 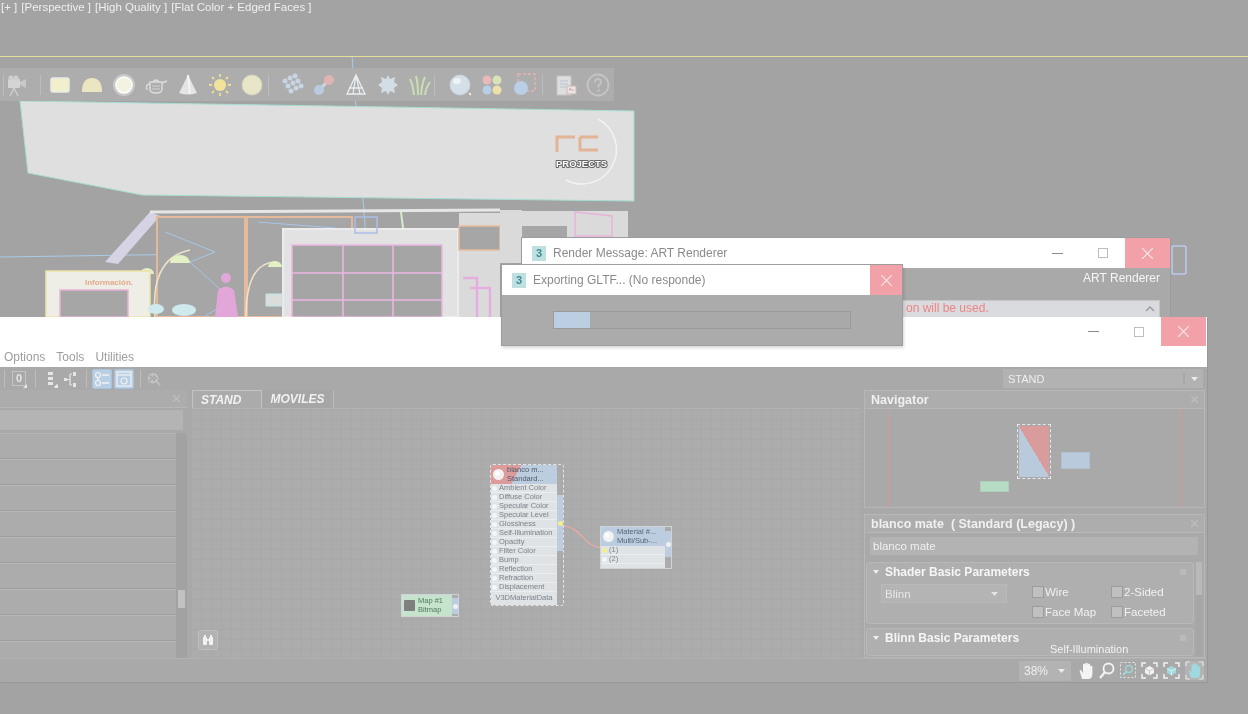 I want to click on cone-icon, so click(x=188, y=84).